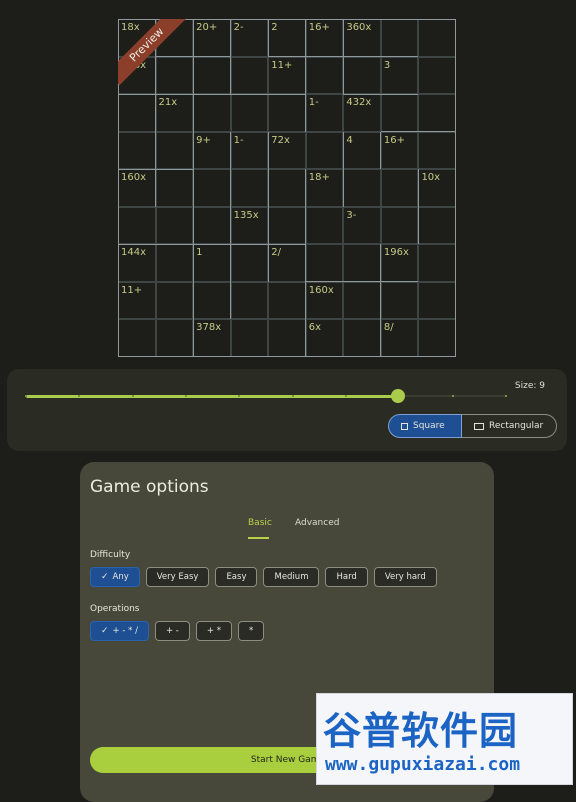  What do you see at coordinates (359, 27) in the screenshot?
I see `cage-clue: 360x` at bounding box center [359, 27].